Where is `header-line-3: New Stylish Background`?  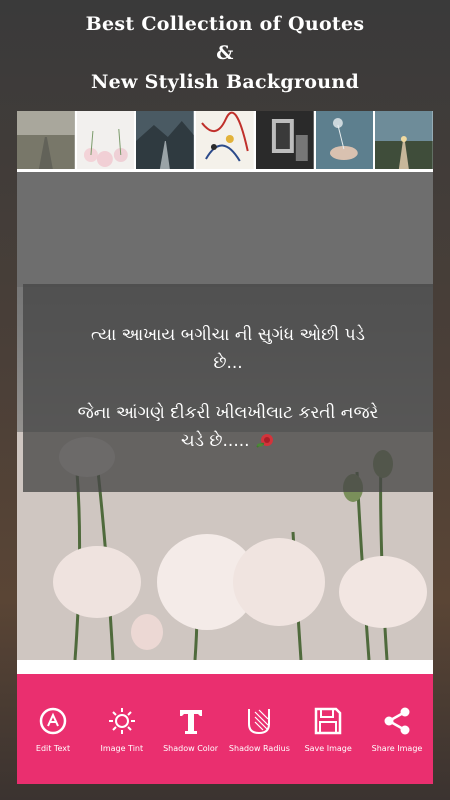 header-line-3: New Stylish Background is located at coordinates (225, 82).